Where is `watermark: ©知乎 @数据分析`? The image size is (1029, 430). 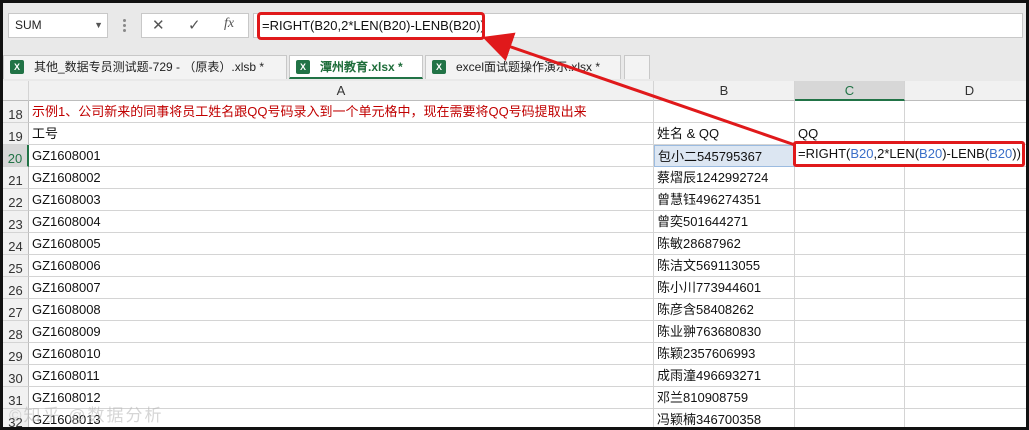
watermark: ©知乎 @数据分析 is located at coordinates (86, 415).